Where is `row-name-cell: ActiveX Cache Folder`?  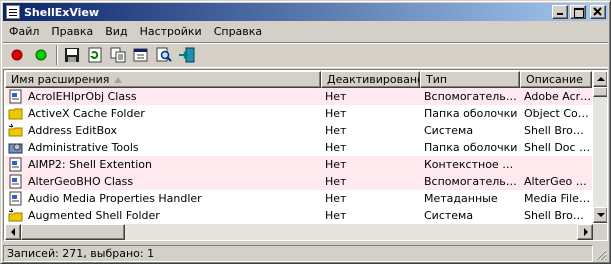 row-name-cell: ActiveX Cache Folder is located at coordinates (163, 113).